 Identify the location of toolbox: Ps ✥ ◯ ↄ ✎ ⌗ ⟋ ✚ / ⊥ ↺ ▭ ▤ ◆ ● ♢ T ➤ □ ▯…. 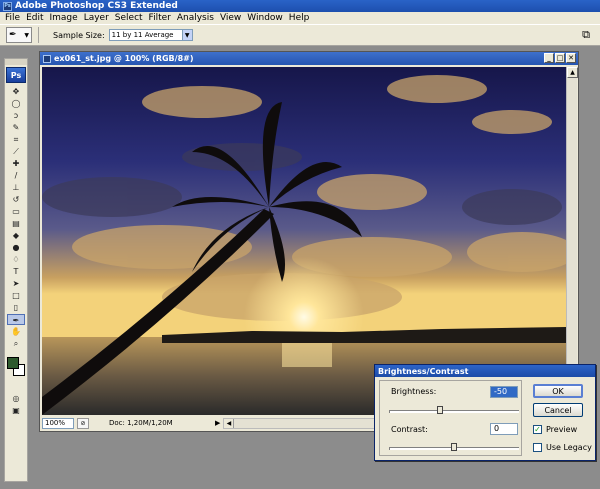
(16, 270).